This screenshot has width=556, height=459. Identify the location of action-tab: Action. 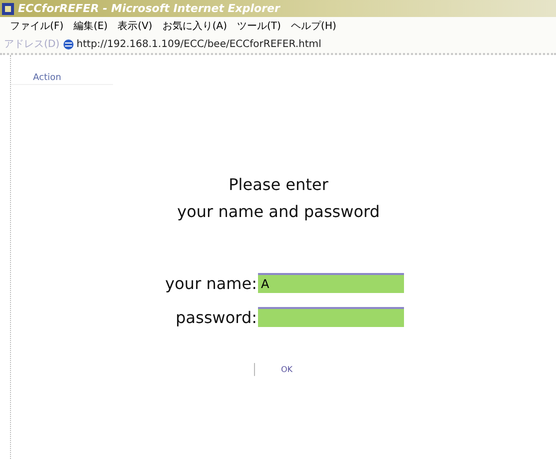
(47, 78).